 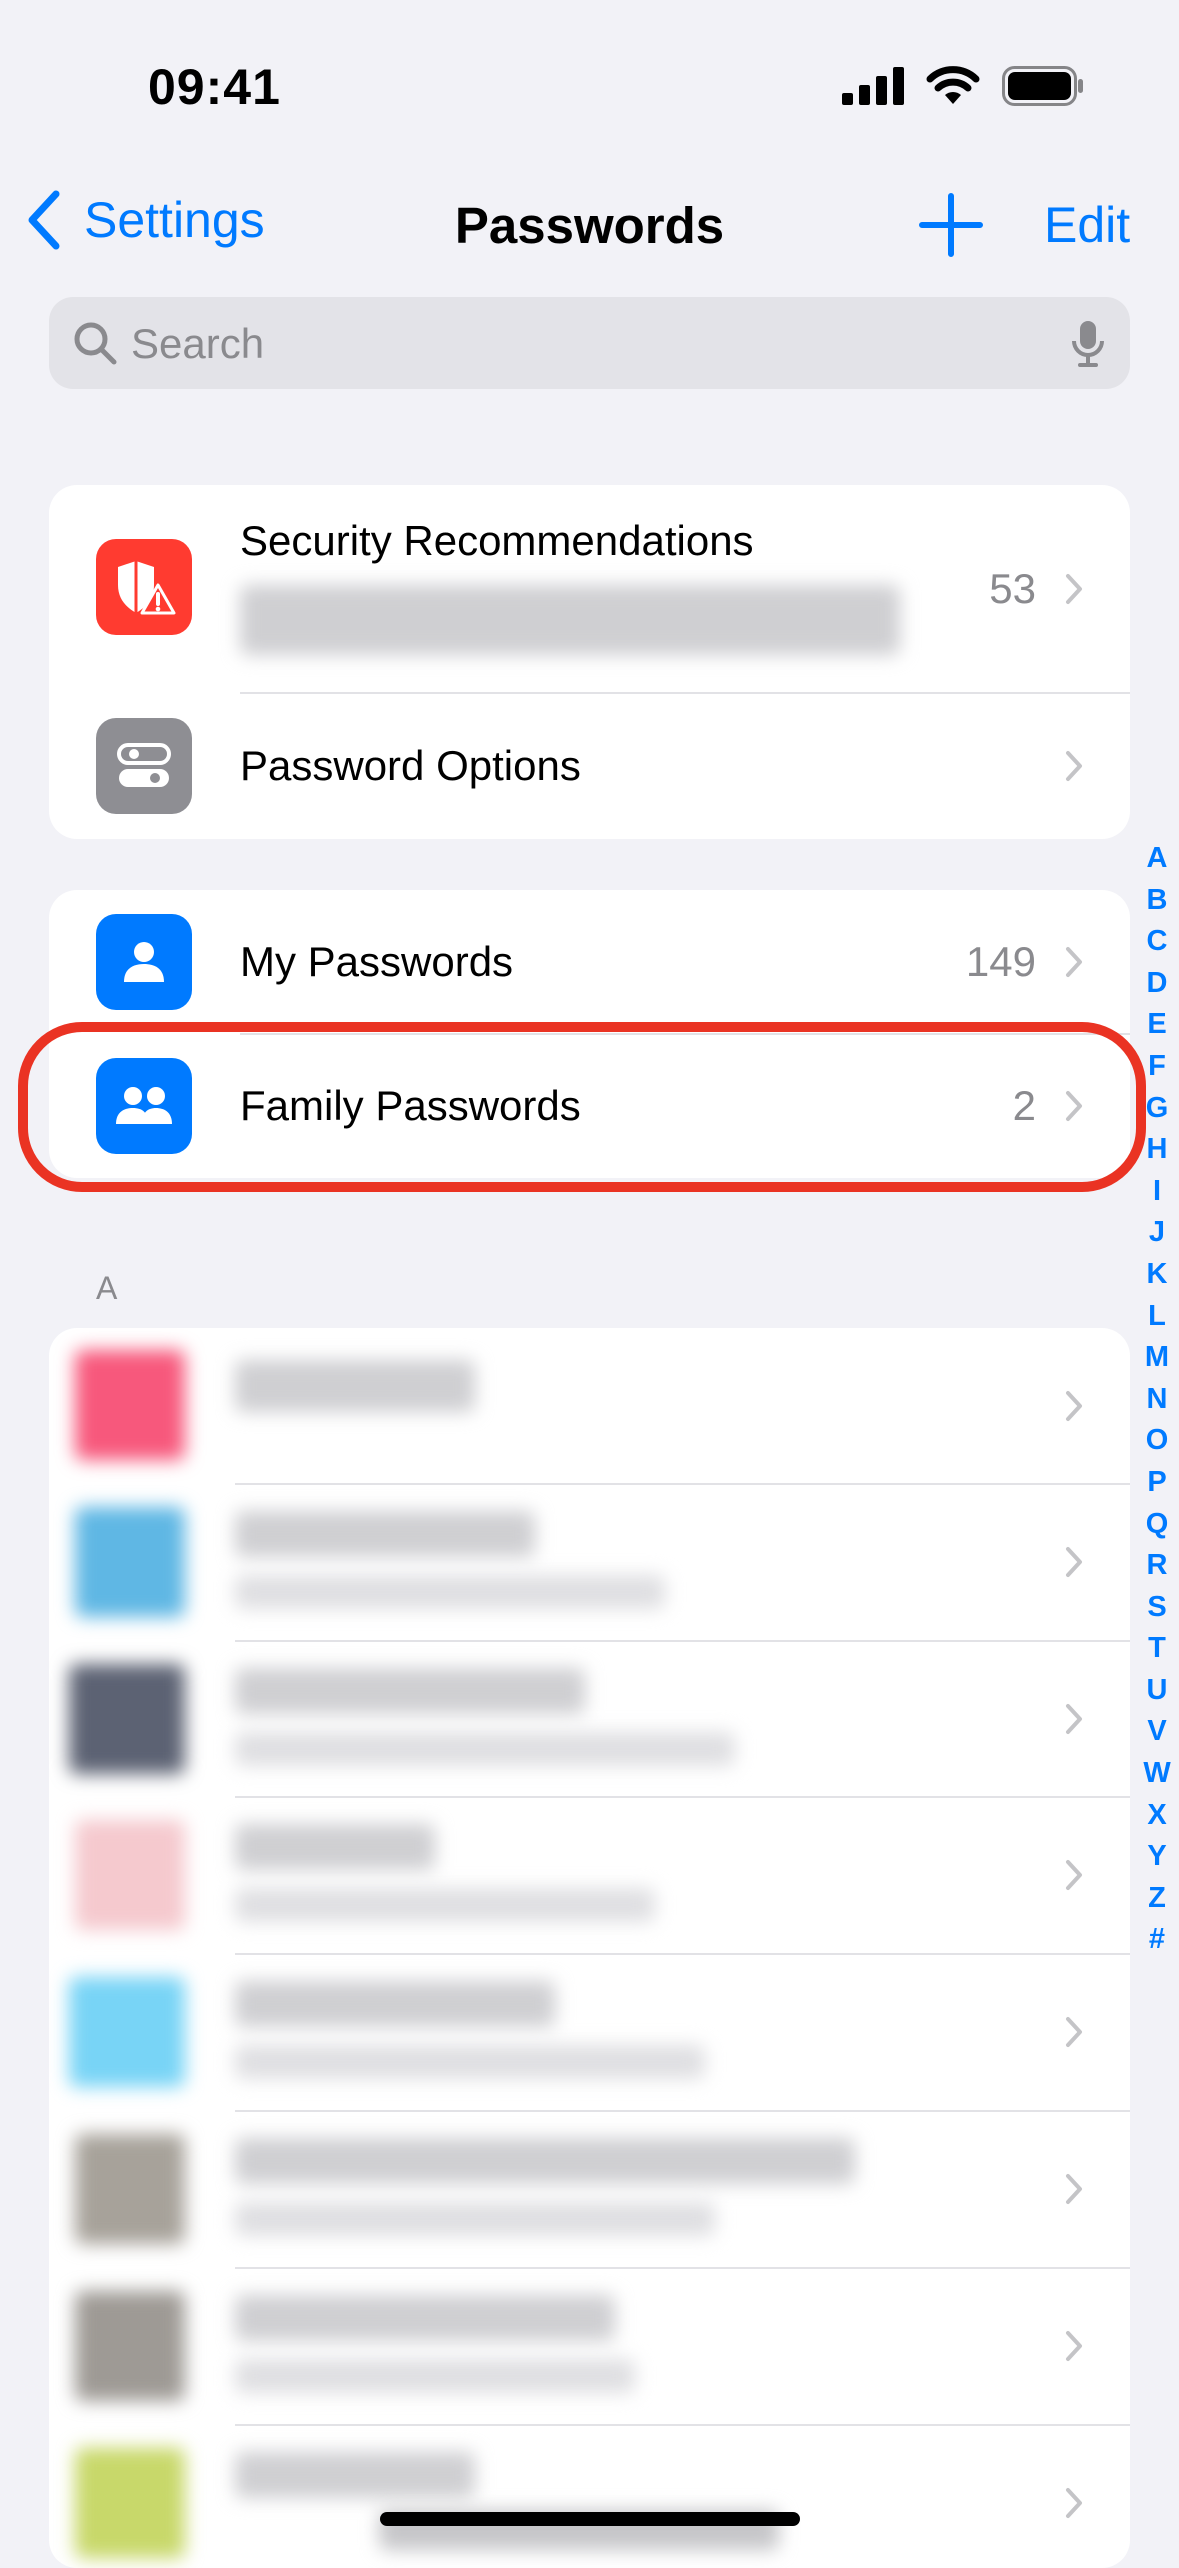 What do you see at coordinates (95, 343) in the screenshot?
I see `search-icon` at bounding box center [95, 343].